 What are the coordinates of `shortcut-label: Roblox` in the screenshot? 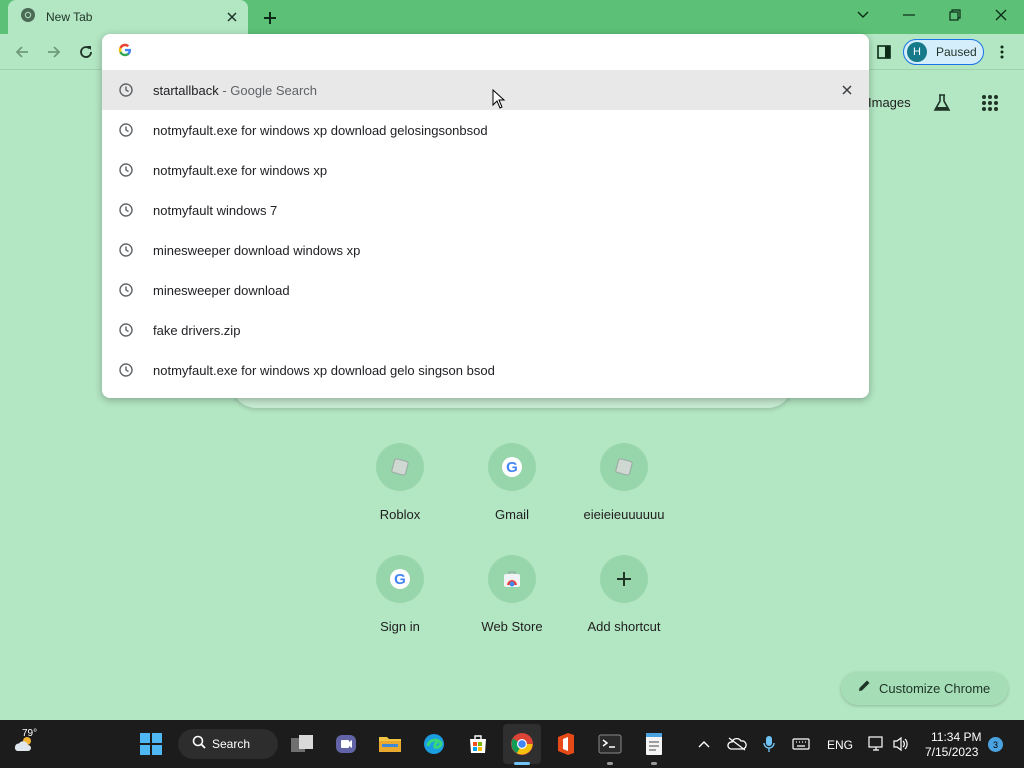 It's located at (400, 514).